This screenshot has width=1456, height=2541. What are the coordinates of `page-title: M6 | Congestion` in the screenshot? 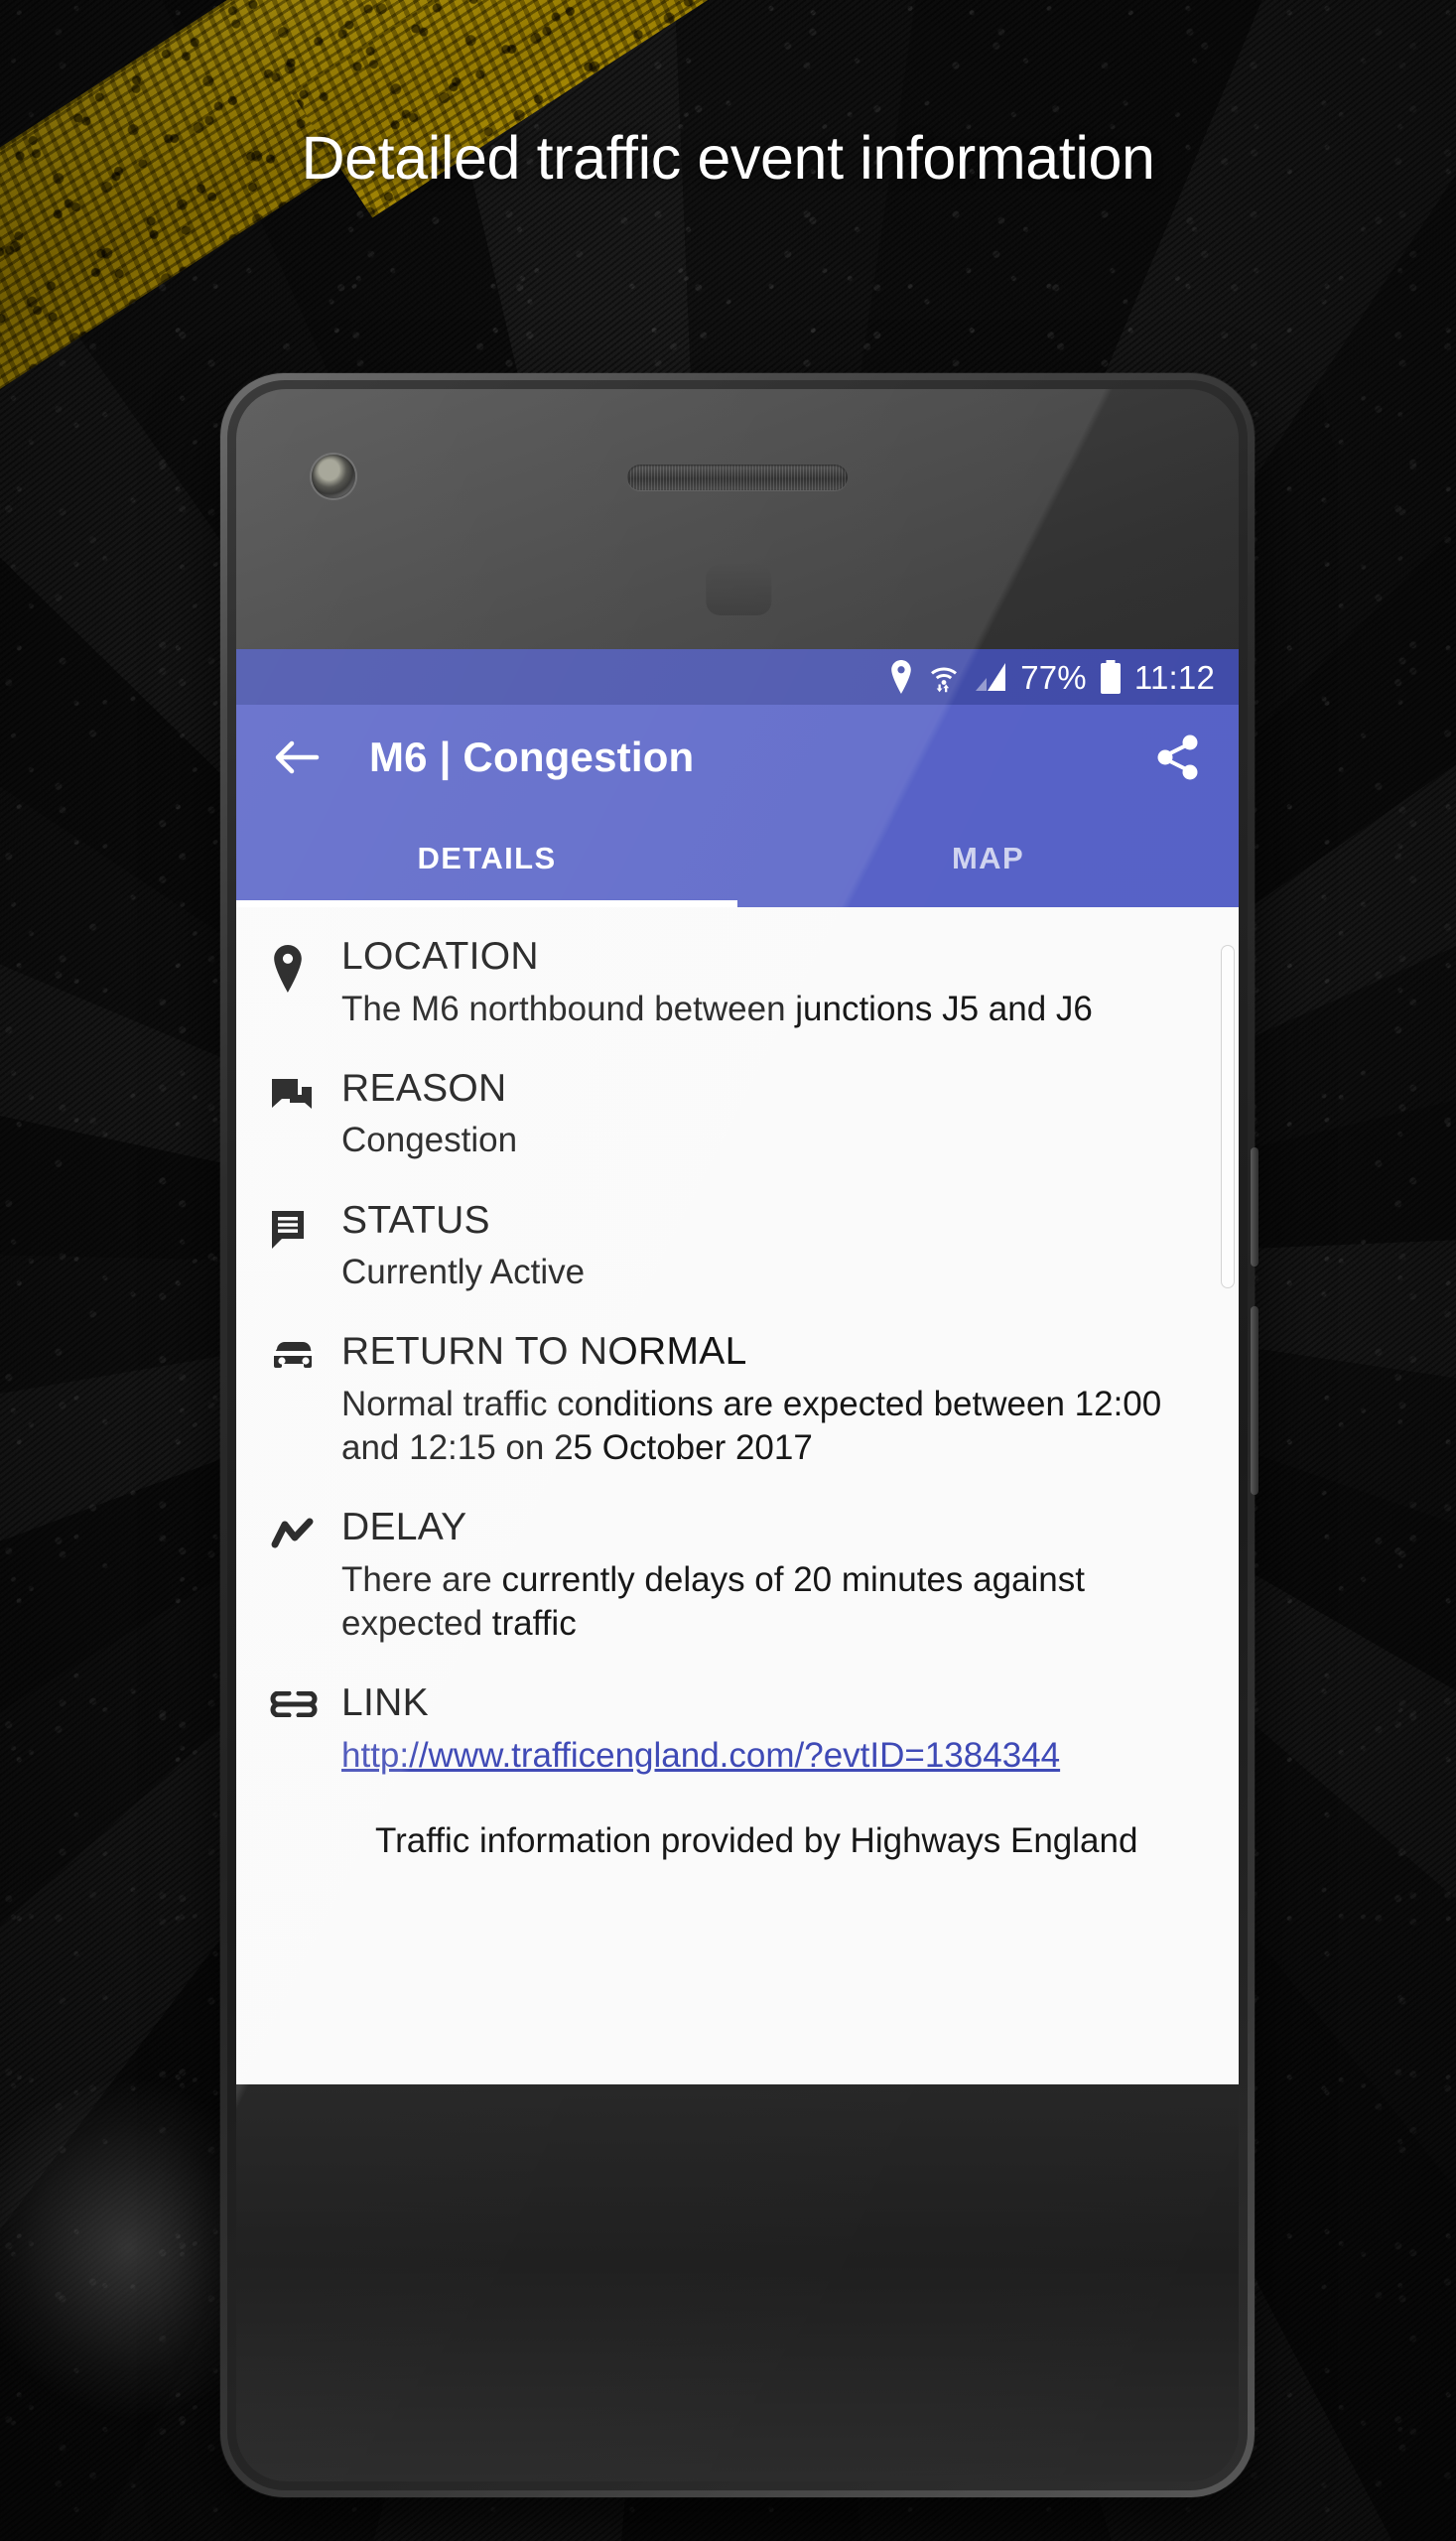 It's located at (532, 757).